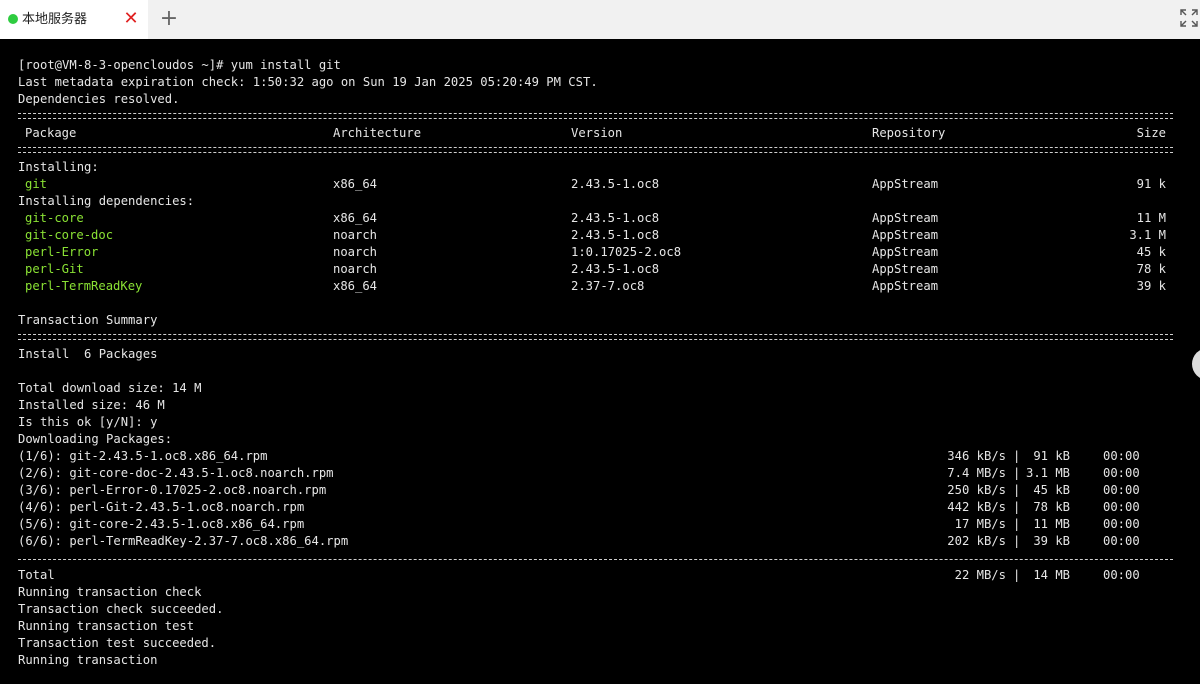 This screenshot has height=684, width=1200. Describe the element at coordinates (36, 184) in the screenshot. I see `package-name: git` at that location.